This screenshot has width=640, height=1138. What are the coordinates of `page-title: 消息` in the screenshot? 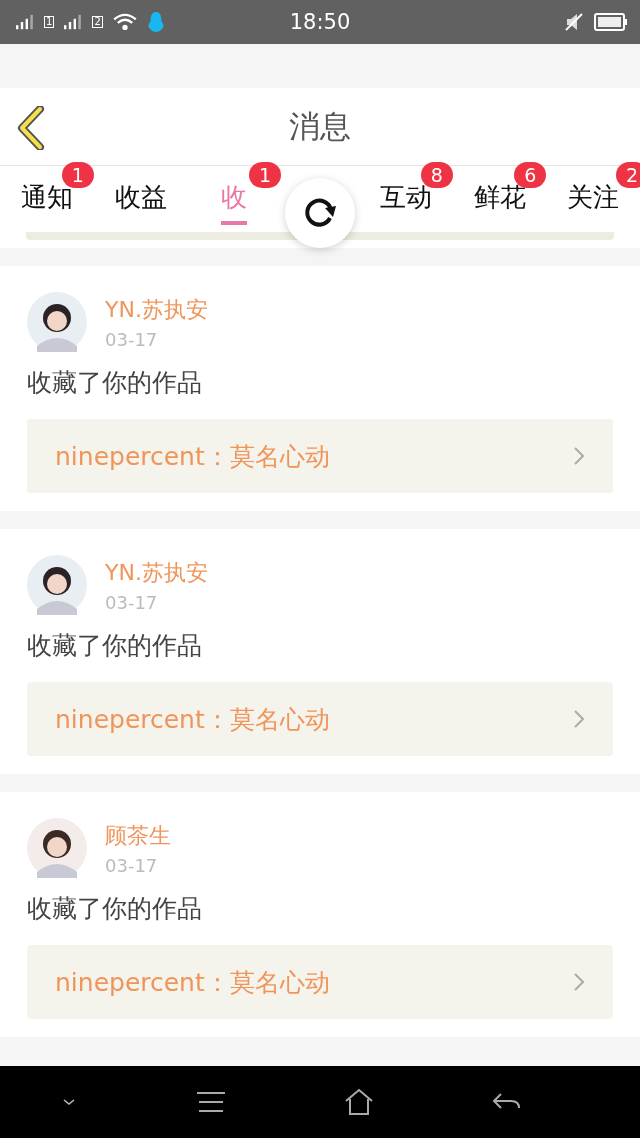 It's located at (320, 126).